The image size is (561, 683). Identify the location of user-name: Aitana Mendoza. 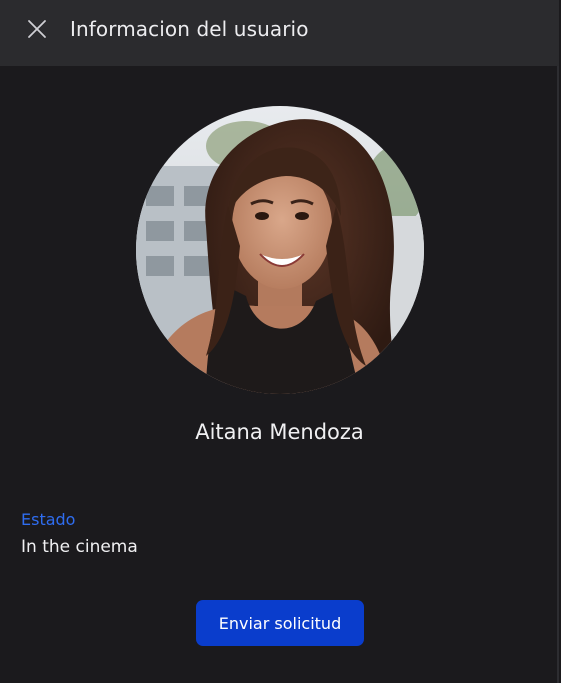
(279, 432).